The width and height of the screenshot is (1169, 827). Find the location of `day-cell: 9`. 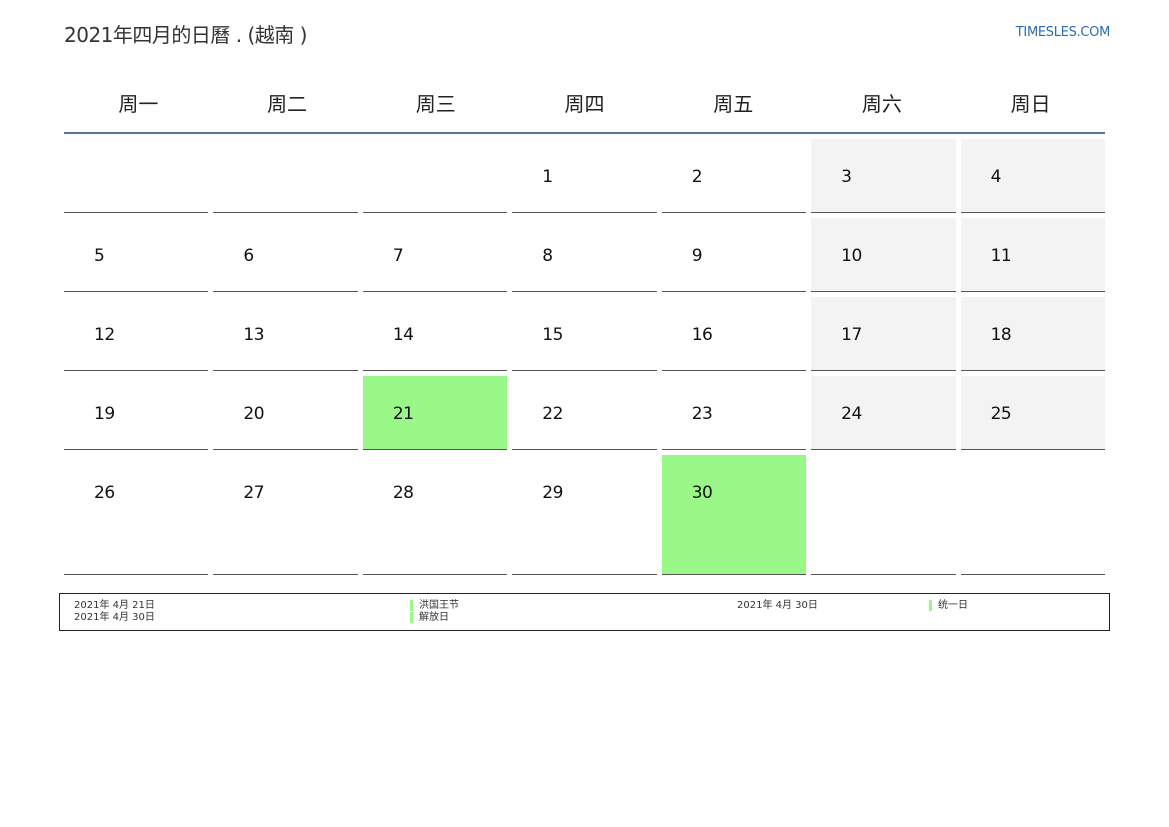

day-cell: 9 is located at coordinates (734, 255).